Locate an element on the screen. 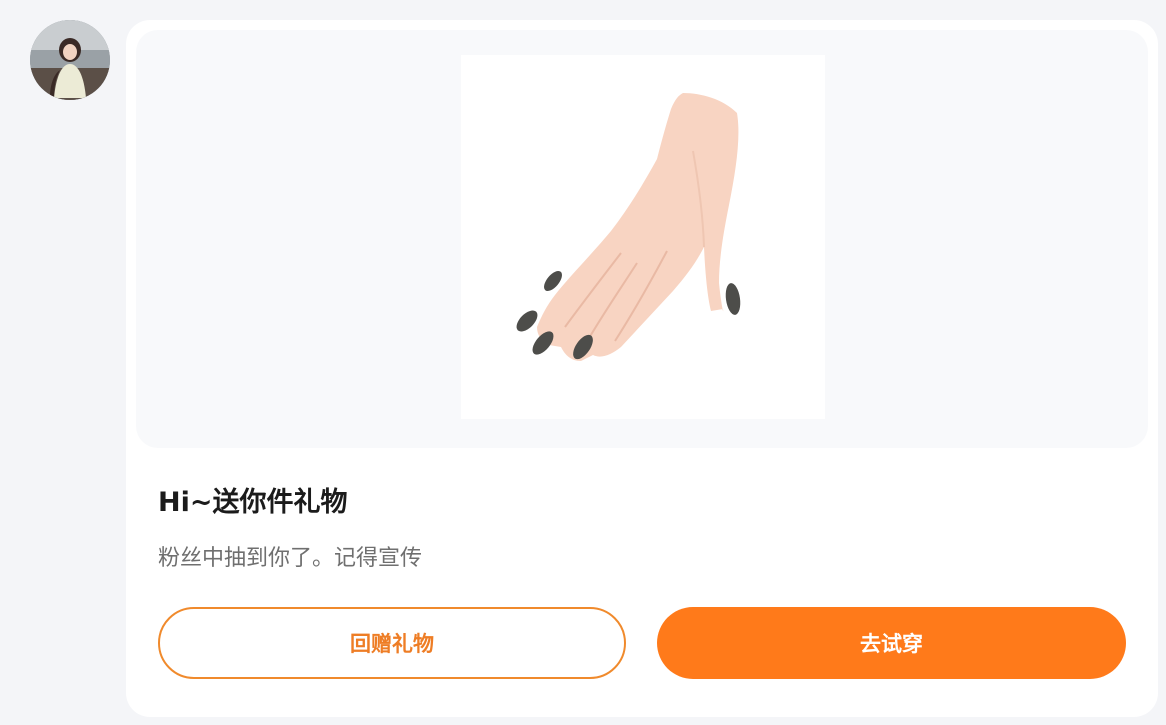 This screenshot has width=1166, height=725. hand-nails-illustration is located at coordinates (628, 227).